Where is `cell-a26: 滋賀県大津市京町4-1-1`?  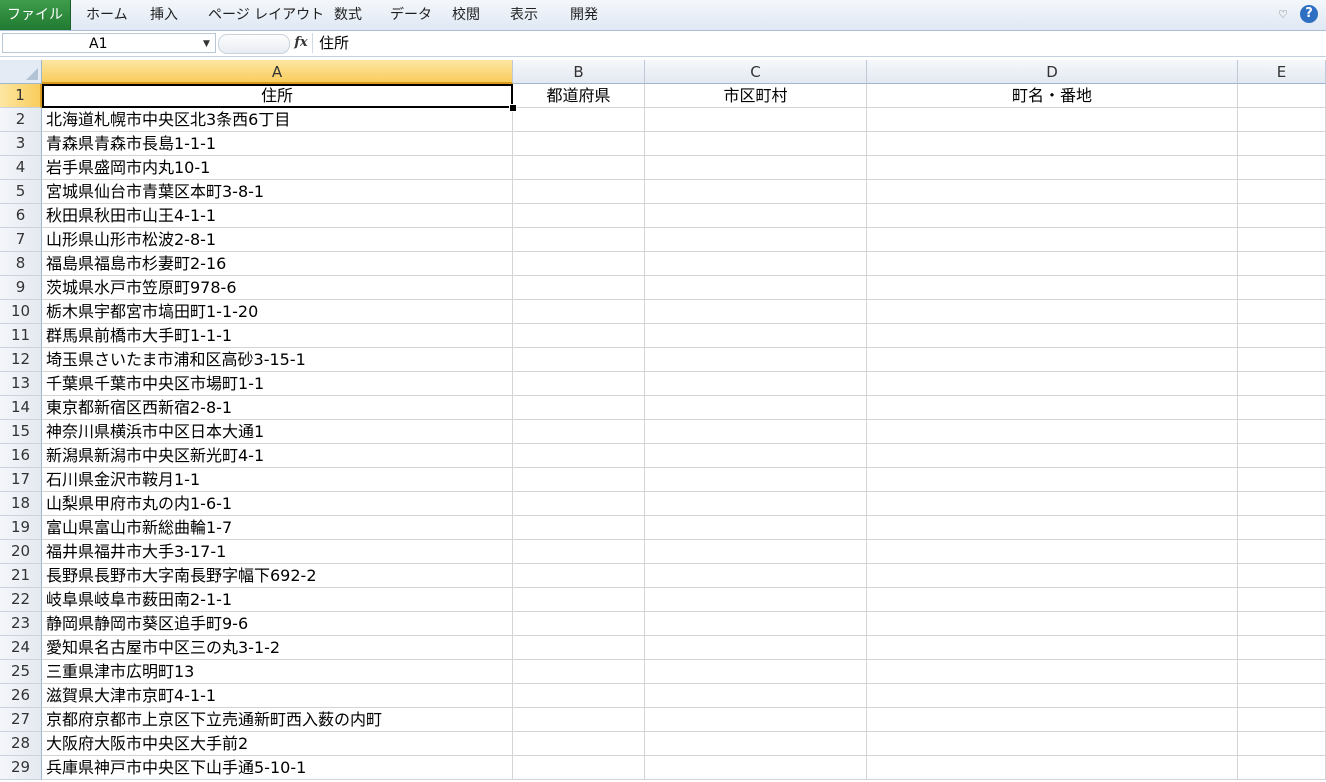 cell-a26: 滋賀県大津市京町4-1-1 is located at coordinates (277, 696).